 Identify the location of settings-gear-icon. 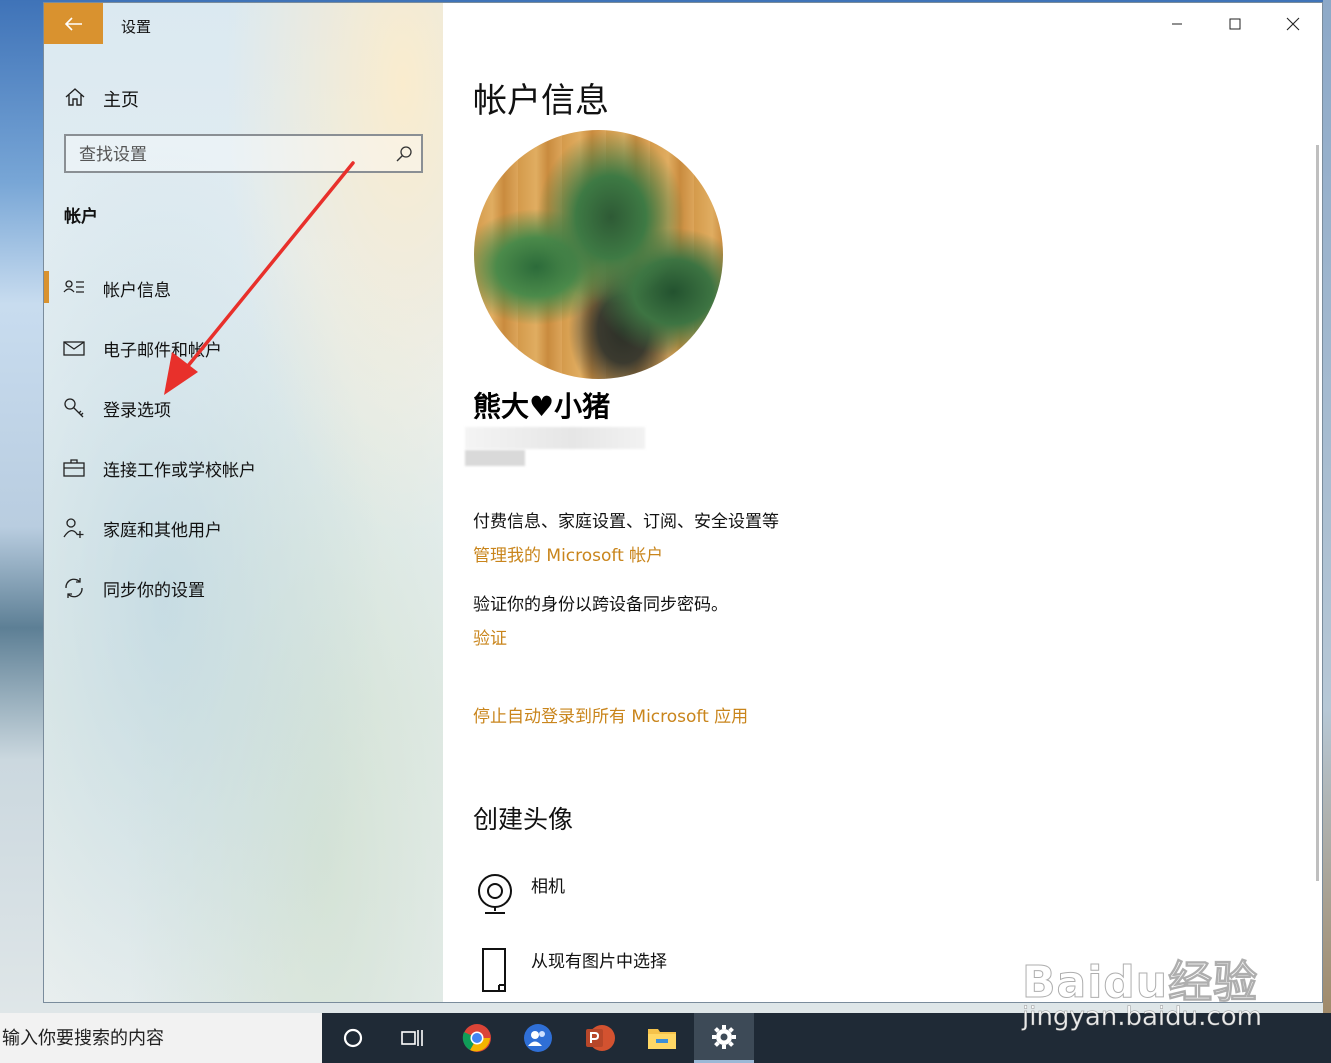
(724, 1036).